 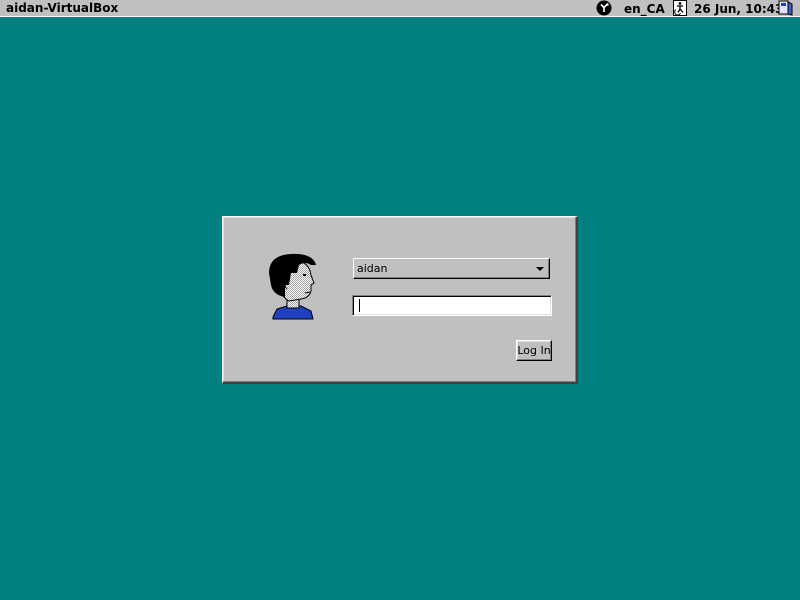 I want to click on session-indicator-icon, so click(x=604, y=8).